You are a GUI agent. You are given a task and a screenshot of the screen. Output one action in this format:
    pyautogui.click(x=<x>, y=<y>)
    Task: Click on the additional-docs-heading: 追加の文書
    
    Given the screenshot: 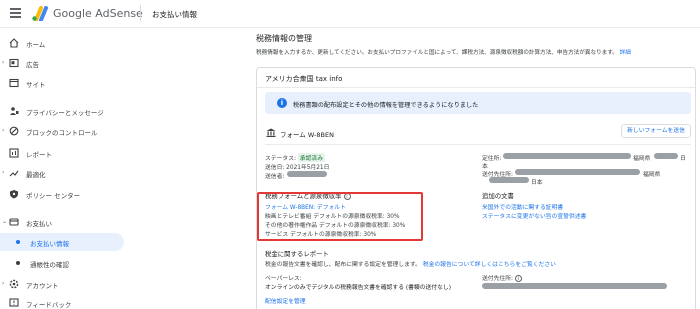 What is the action you would take?
    pyautogui.click(x=498, y=196)
    